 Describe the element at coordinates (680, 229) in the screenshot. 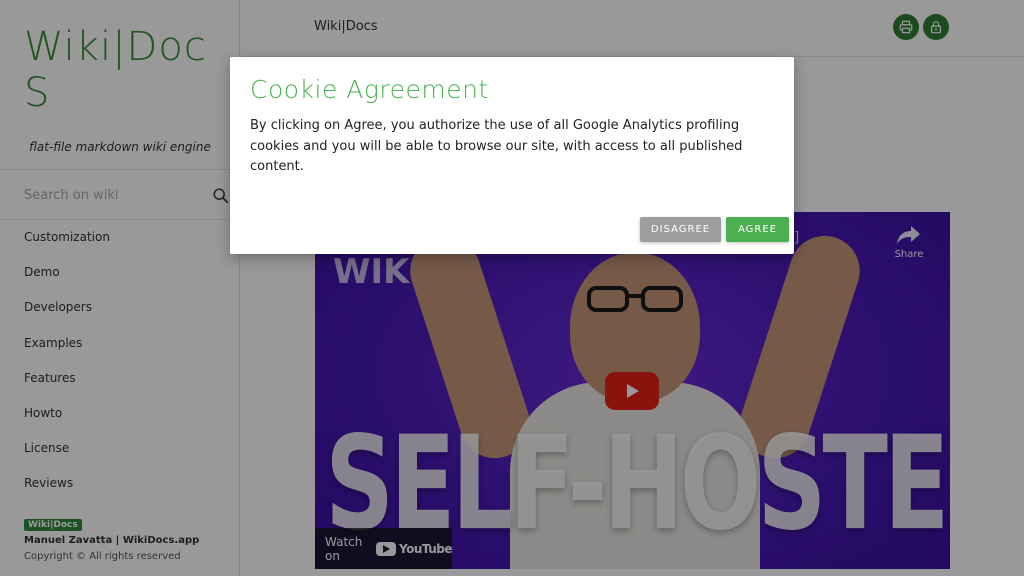

I see `disagree-button: DISAGREE` at that location.